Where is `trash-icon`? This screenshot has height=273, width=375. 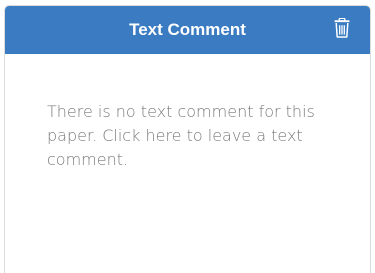
trash-icon is located at coordinates (342, 30).